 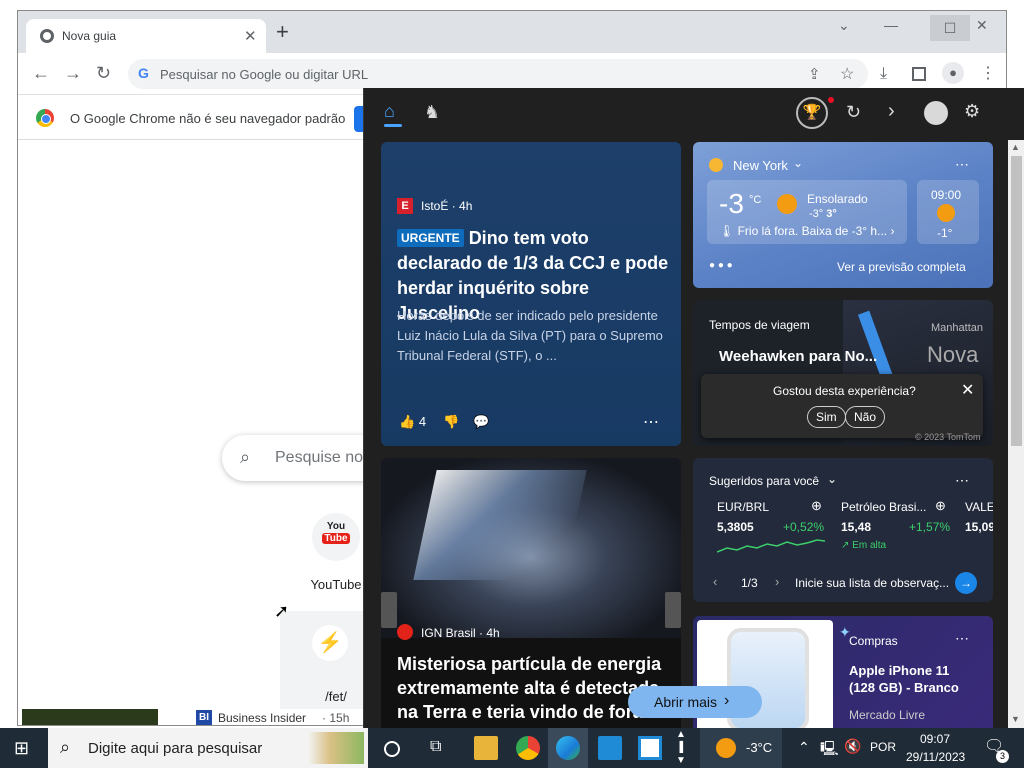 What do you see at coordinates (486, 748) in the screenshot?
I see `file-explorer-icon` at bounding box center [486, 748].